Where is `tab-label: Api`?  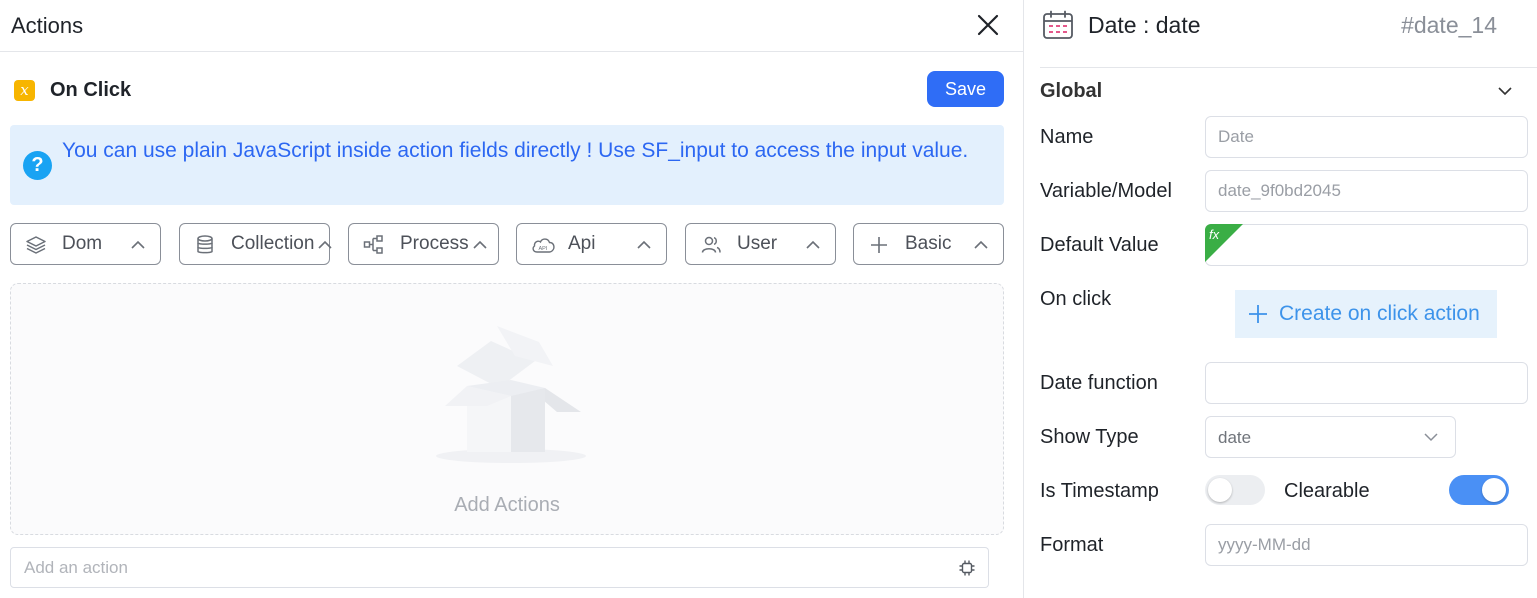 tab-label: Api is located at coordinates (582, 243).